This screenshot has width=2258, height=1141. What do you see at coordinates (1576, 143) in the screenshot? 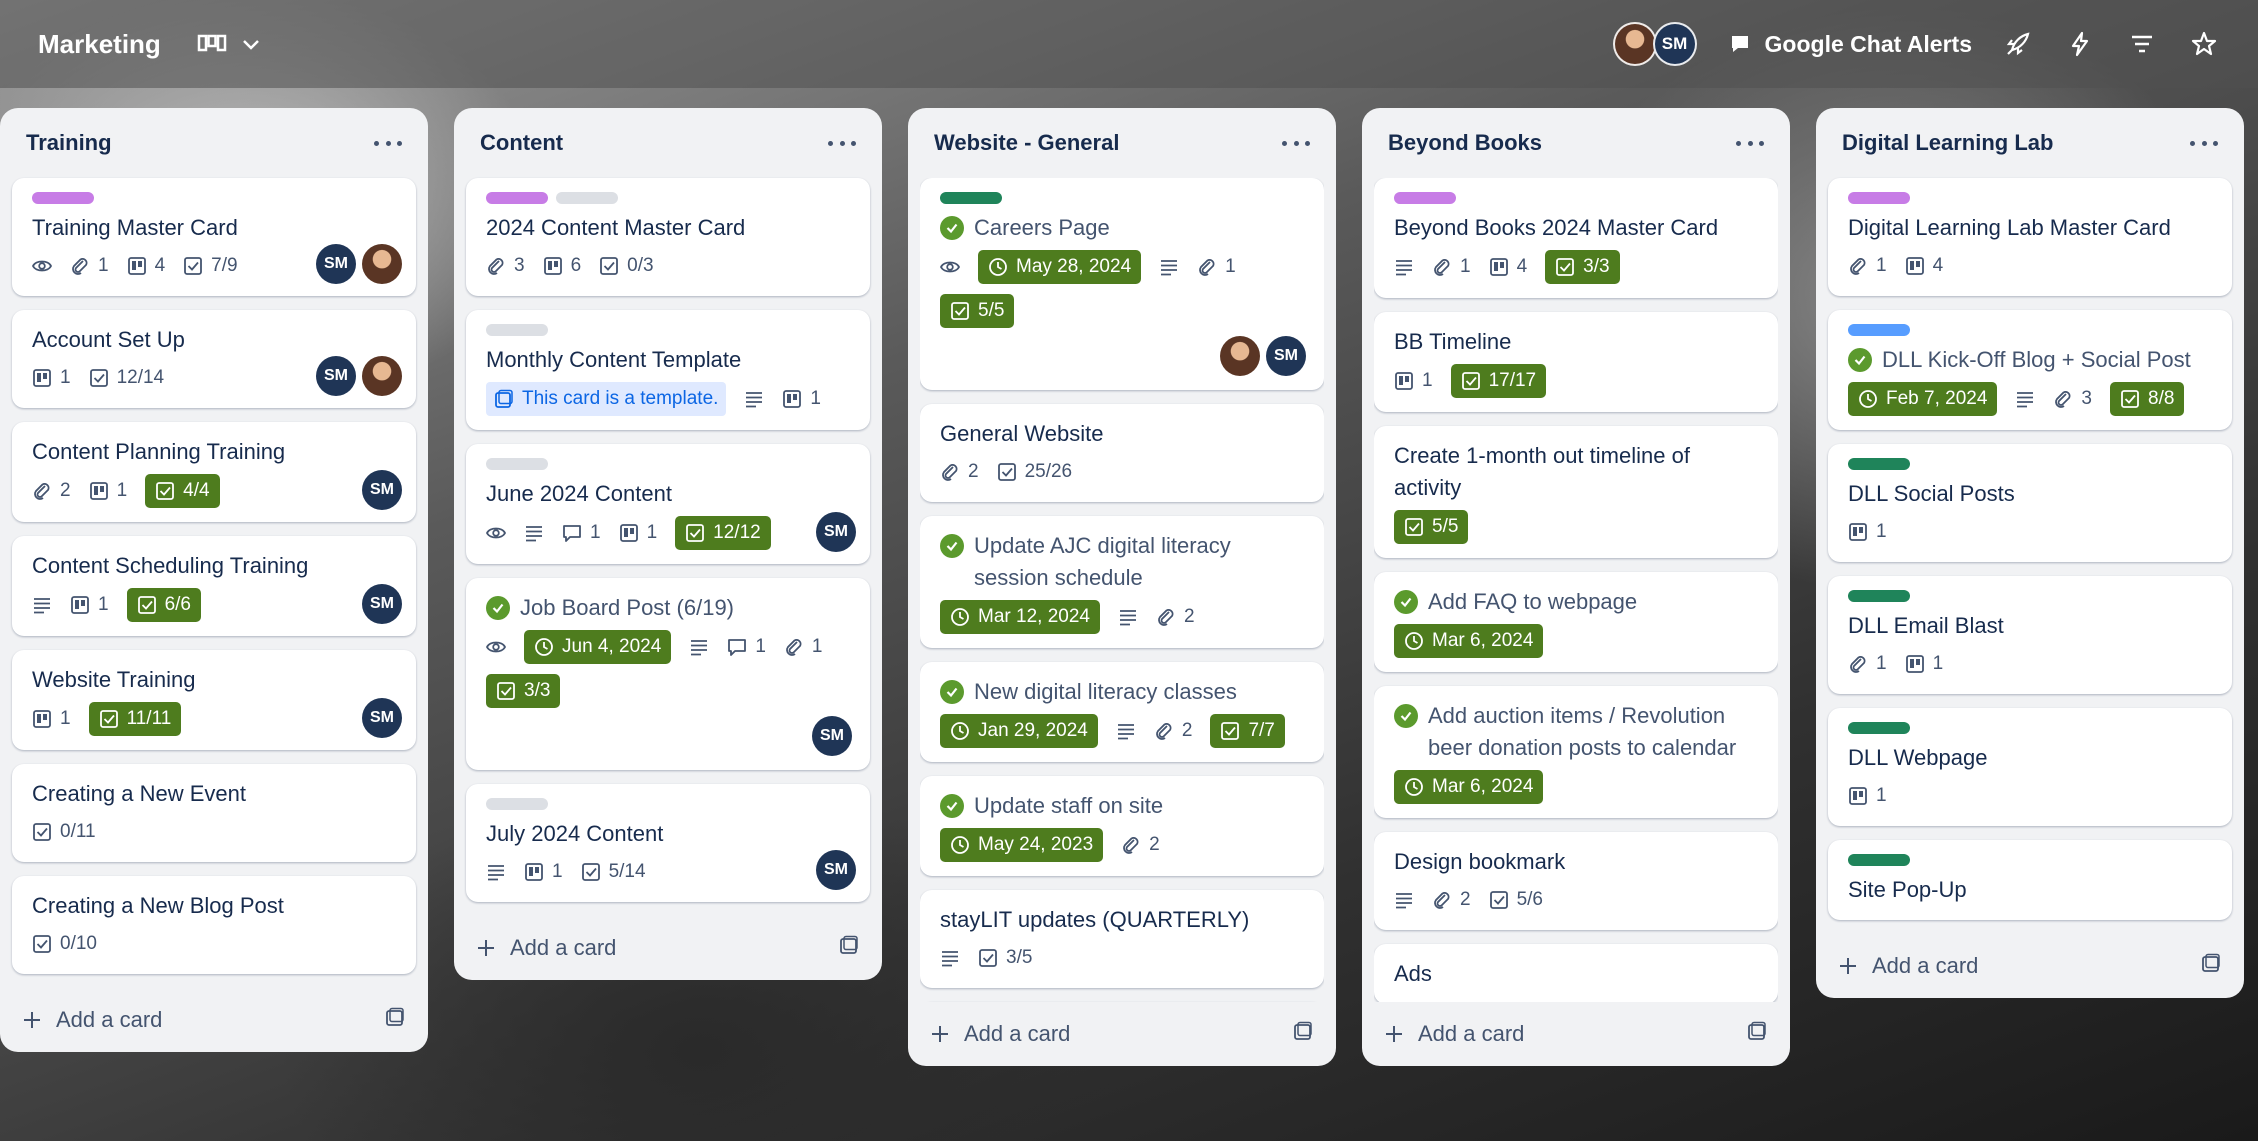
I see `list-header: Beyond Books` at bounding box center [1576, 143].